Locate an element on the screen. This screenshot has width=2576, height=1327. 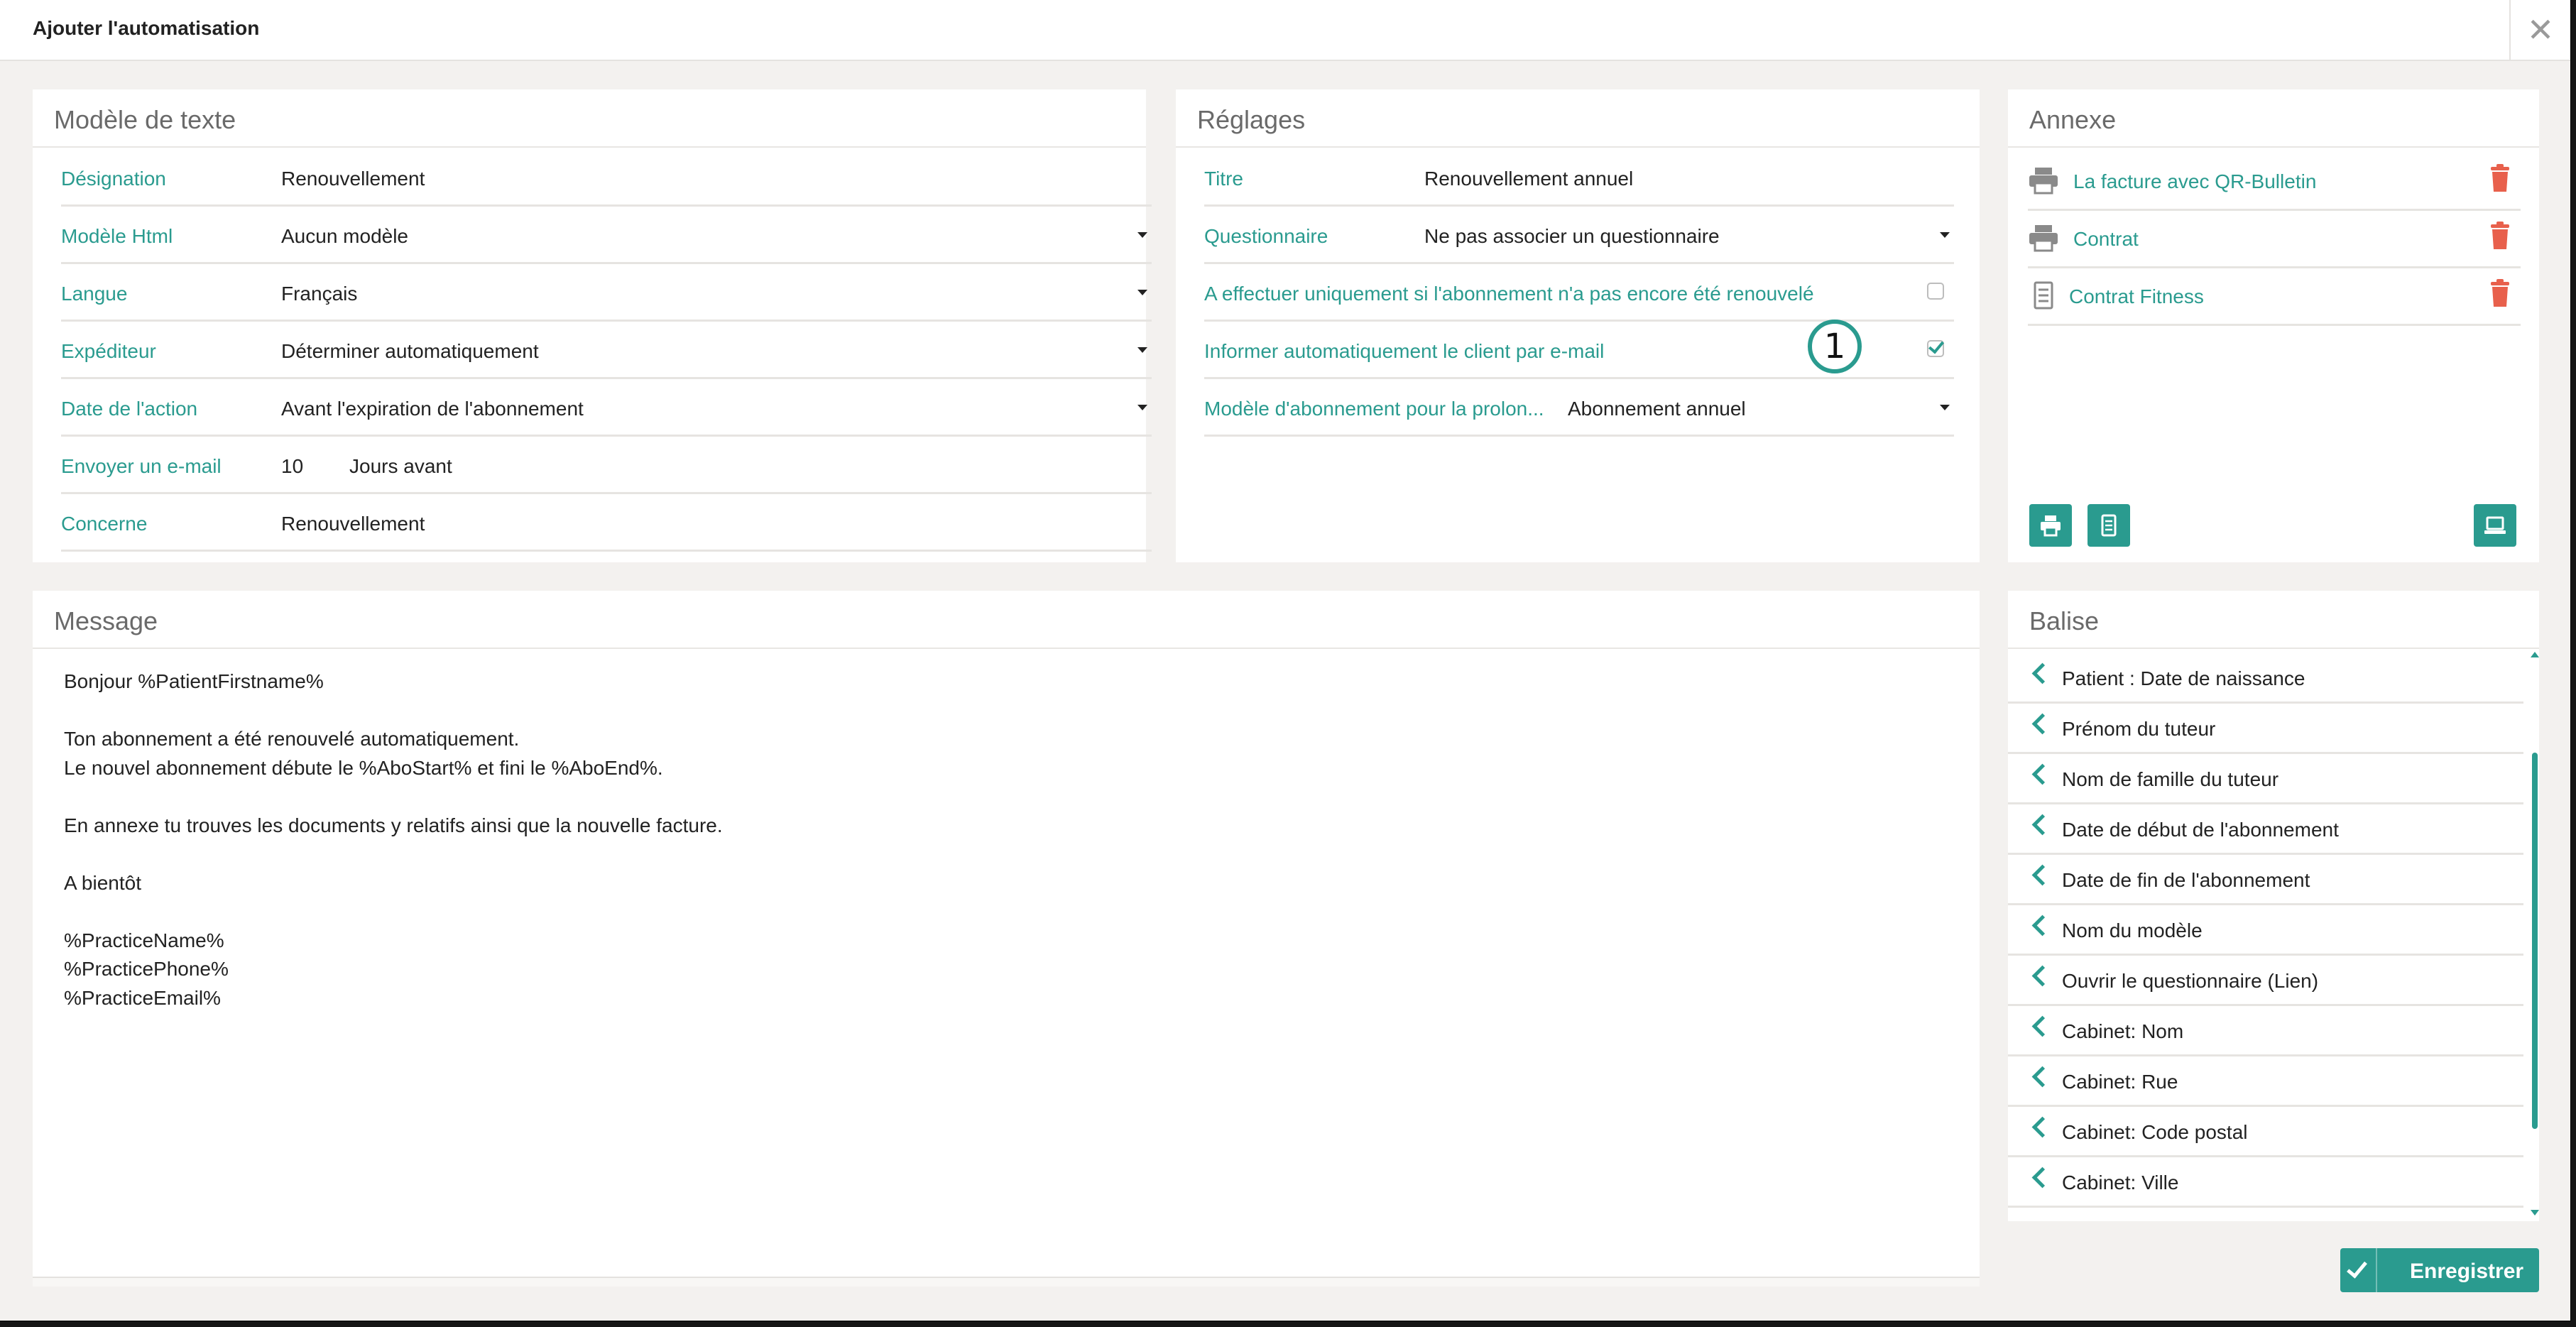
tag-item: Cabinet: Ville is located at coordinates (2265, 1182).